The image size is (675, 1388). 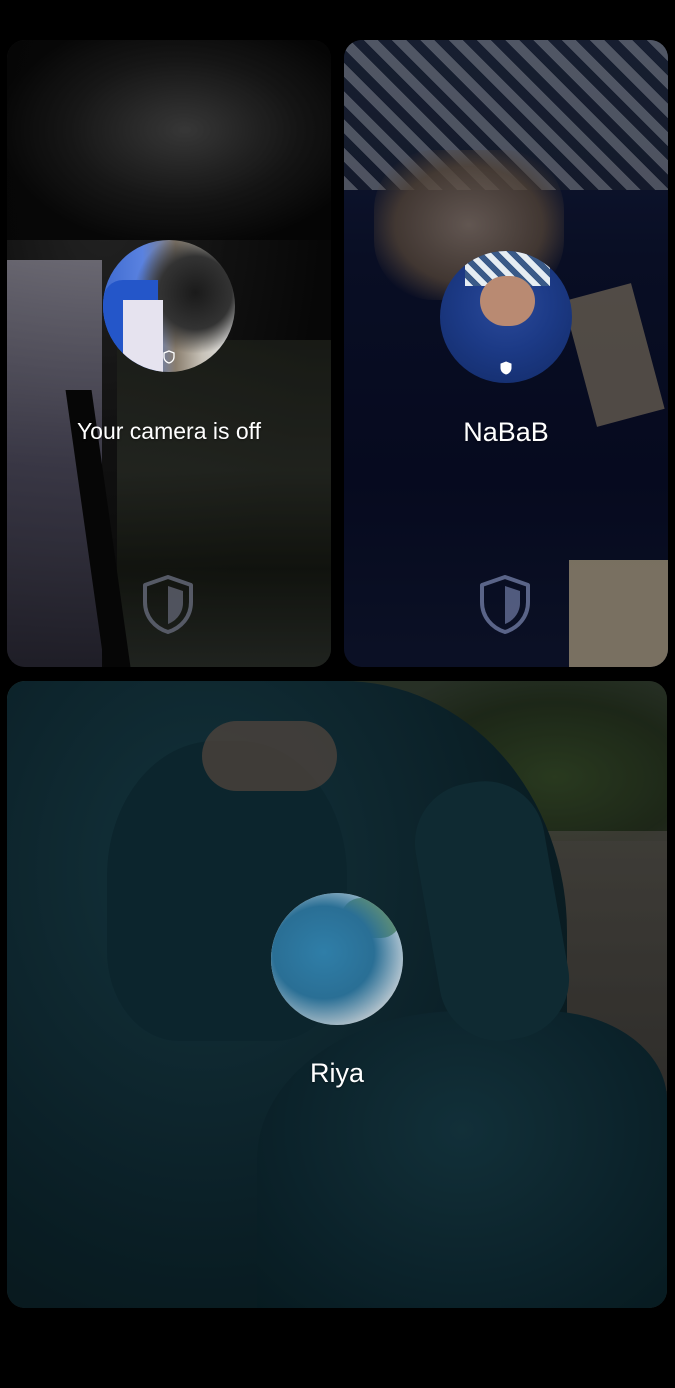 I want to click on avatar-riya, so click(x=337, y=959).